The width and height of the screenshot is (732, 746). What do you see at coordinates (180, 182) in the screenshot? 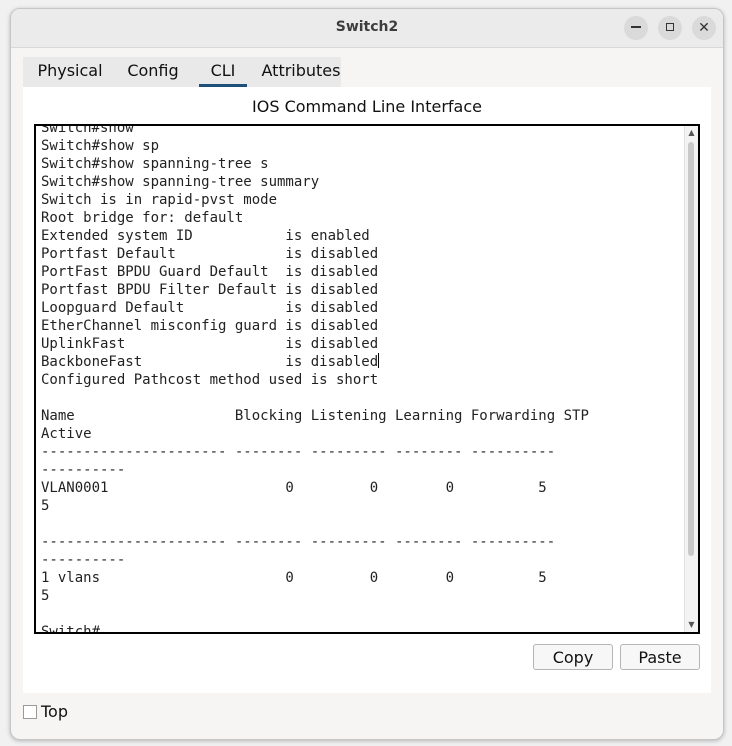
I see `cli-line: Switch#show spanning-tree summary` at bounding box center [180, 182].